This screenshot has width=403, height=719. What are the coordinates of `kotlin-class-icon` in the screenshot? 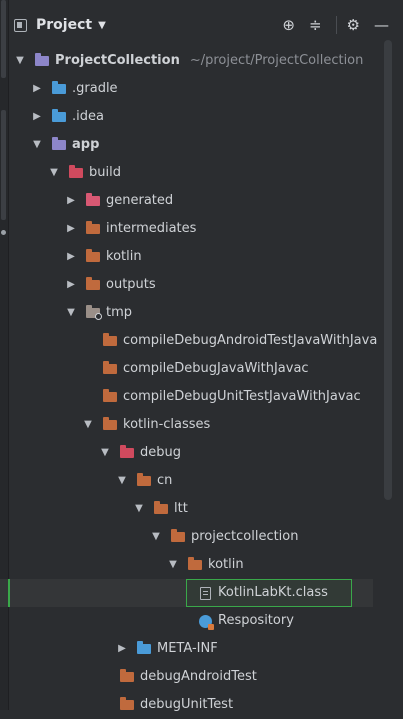 It's located at (206, 622).